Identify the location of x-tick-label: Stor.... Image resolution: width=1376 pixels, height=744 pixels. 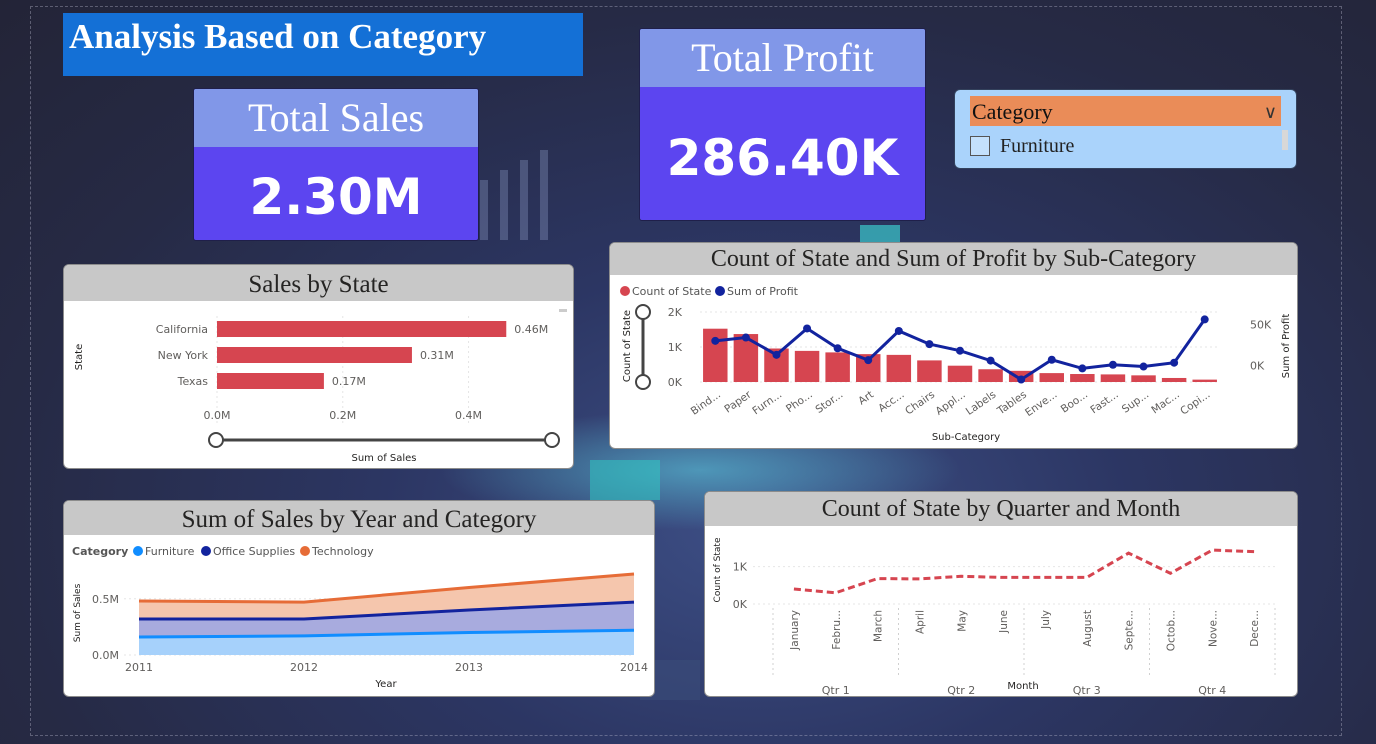
(829, 402).